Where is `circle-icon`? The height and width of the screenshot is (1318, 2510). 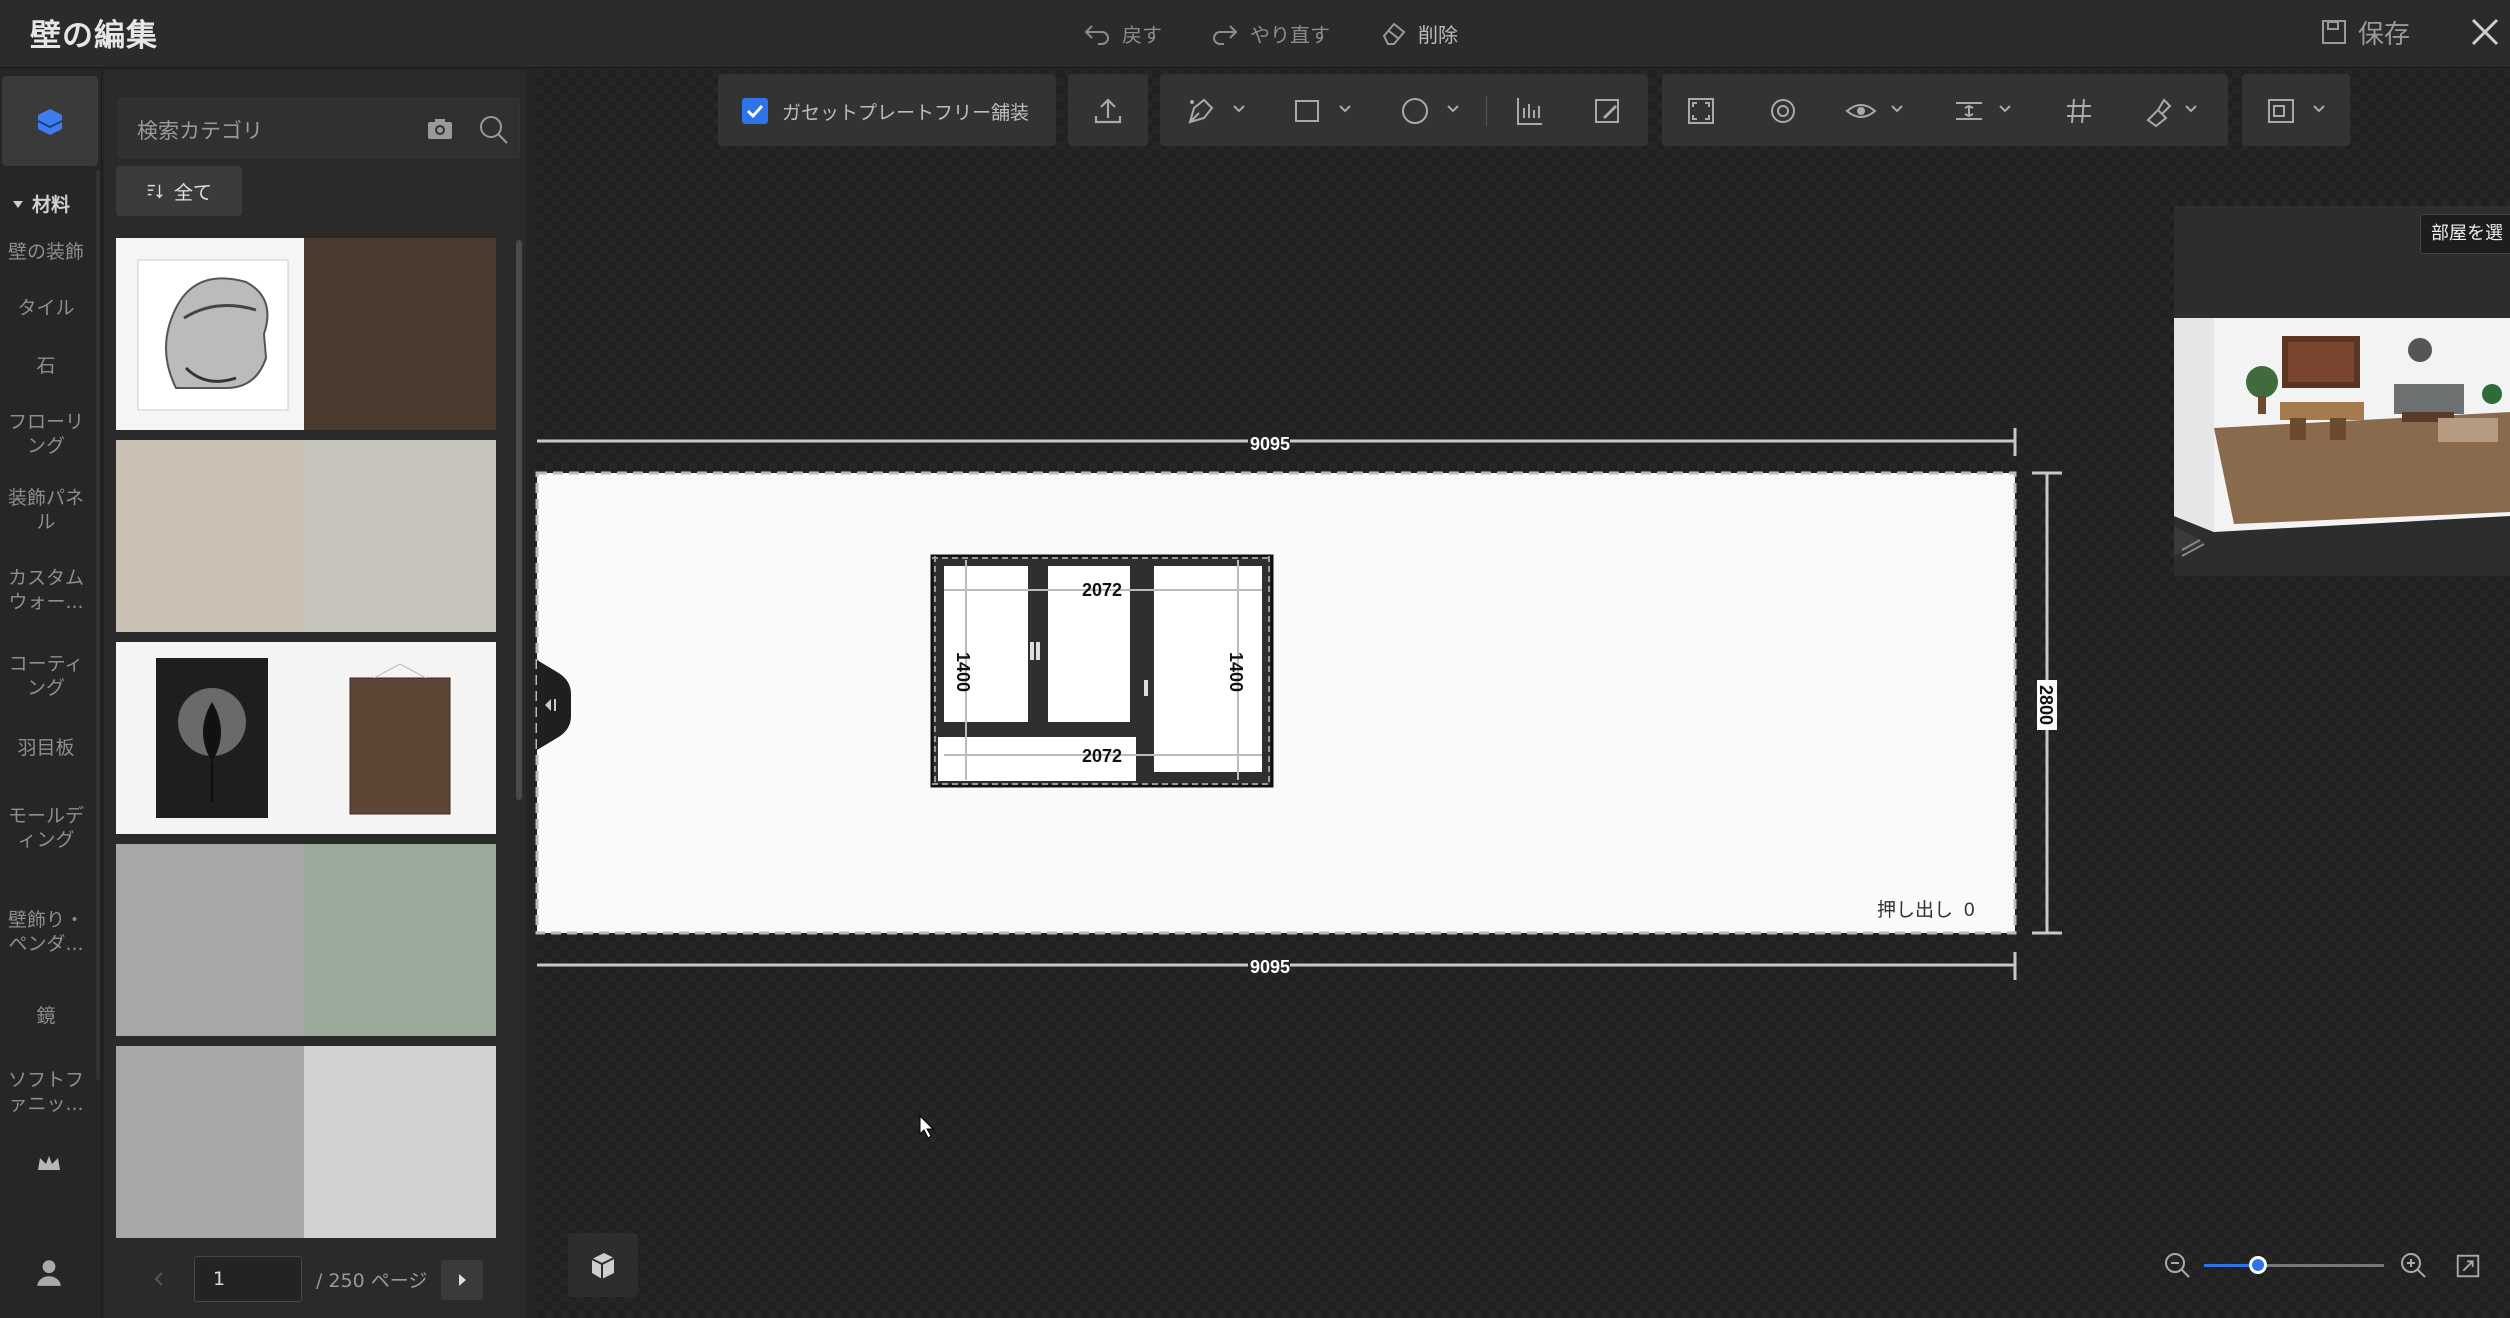
circle-icon is located at coordinates (1415, 111).